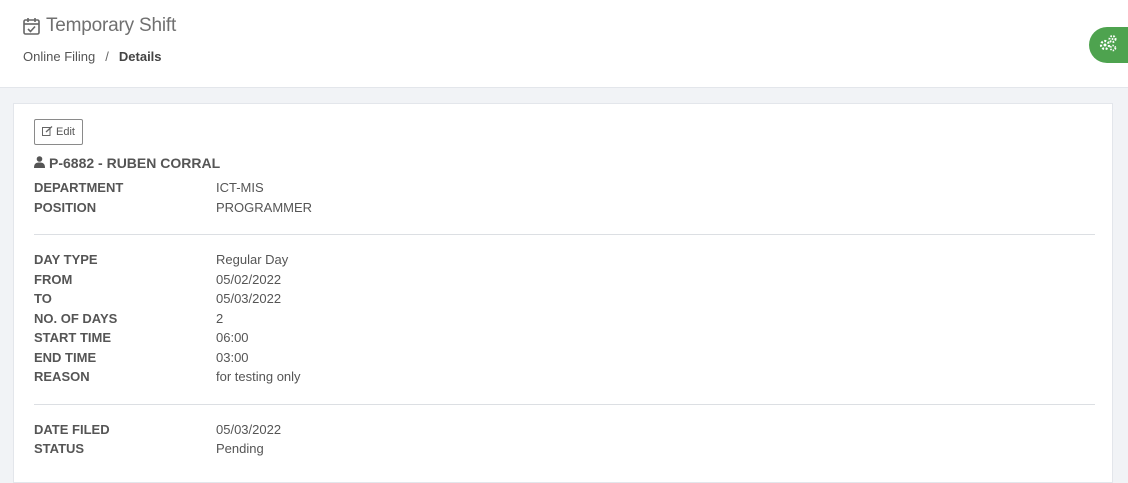 Image resolution: width=1128 pixels, height=483 pixels. I want to click on position-label: POSITION, so click(65, 207).